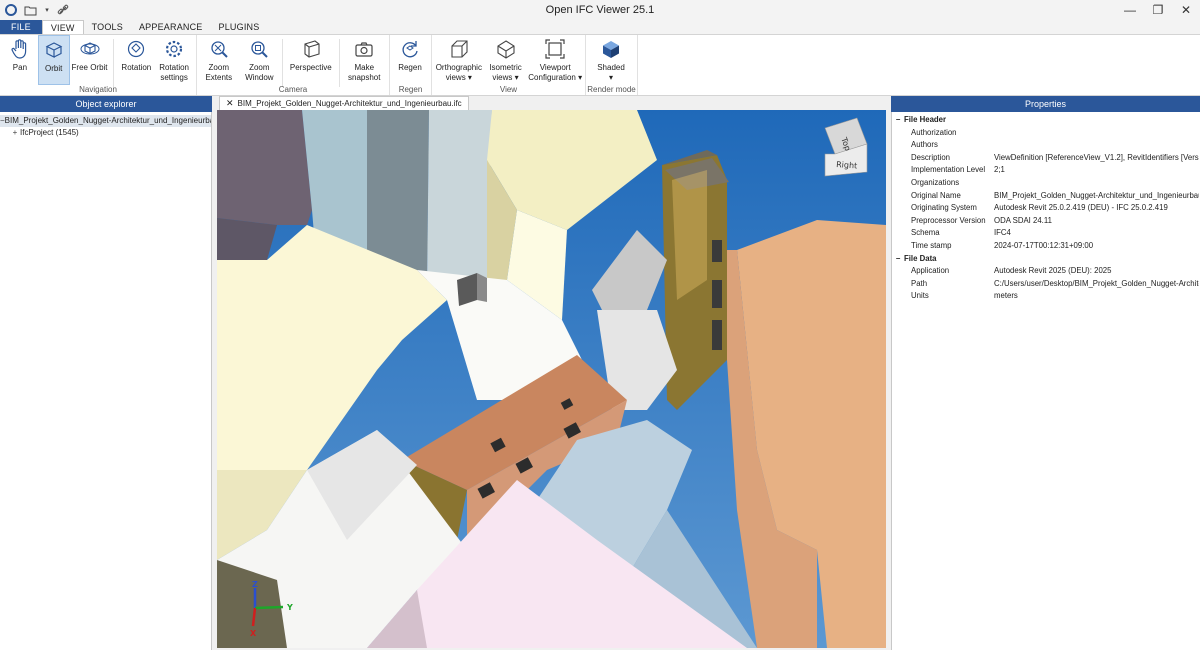  Describe the element at coordinates (31, 10) in the screenshot. I see `open-folder-icon` at that location.